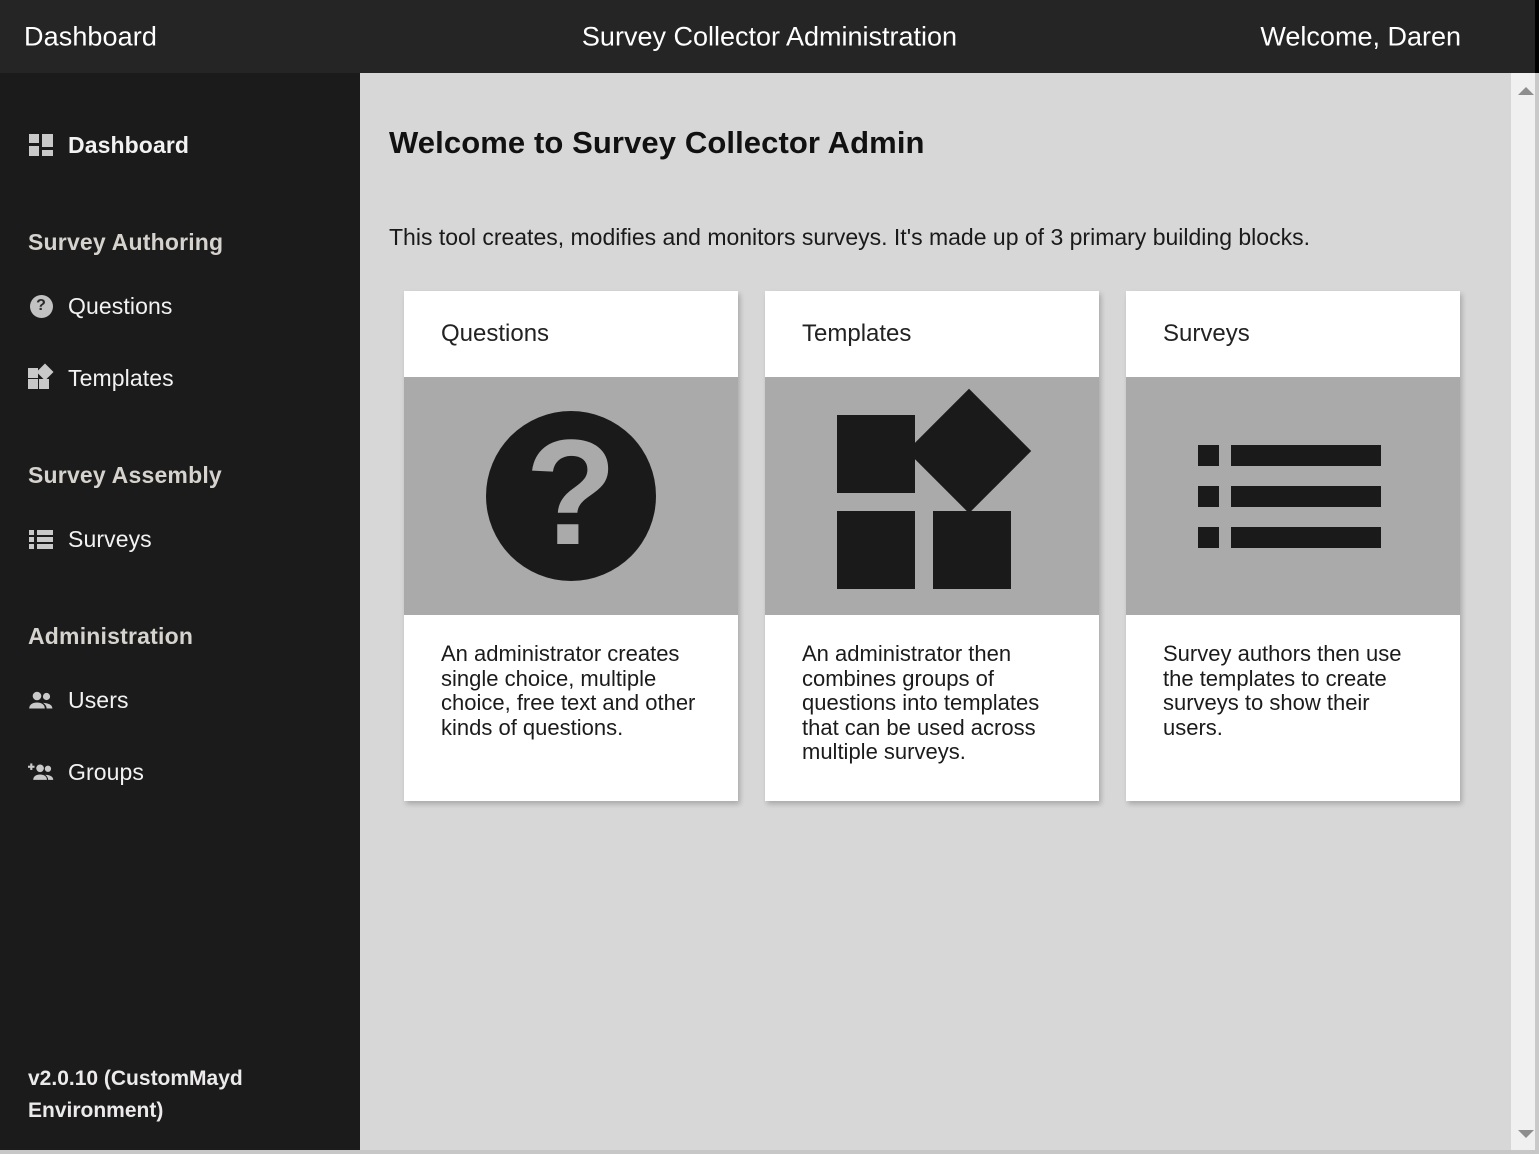  What do you see at coordinates (1537, 577) in the screenshot?
I see `window-right-edge` at bounding box center [1537, 577].